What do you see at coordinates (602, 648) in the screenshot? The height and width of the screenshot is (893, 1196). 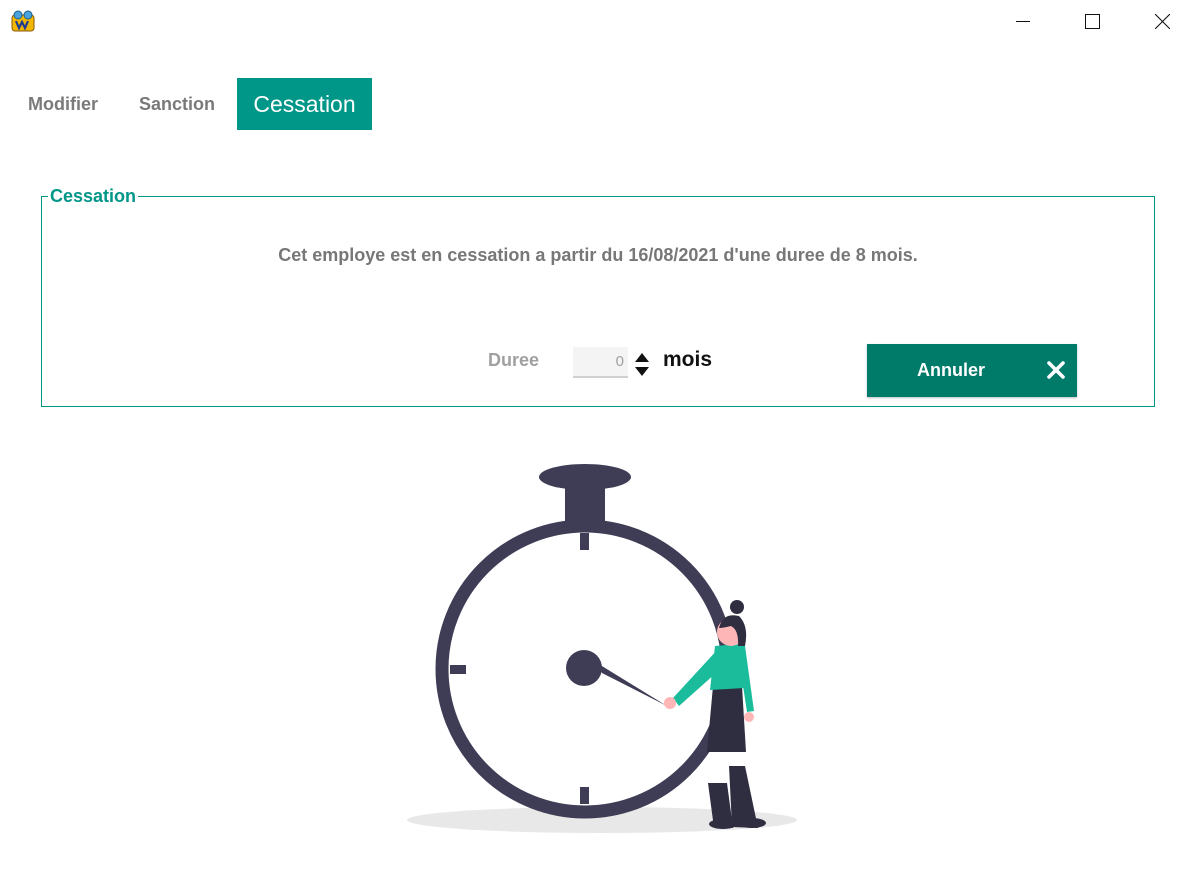 I see `stopwatch-illustration` at bounding box center [602, 648].